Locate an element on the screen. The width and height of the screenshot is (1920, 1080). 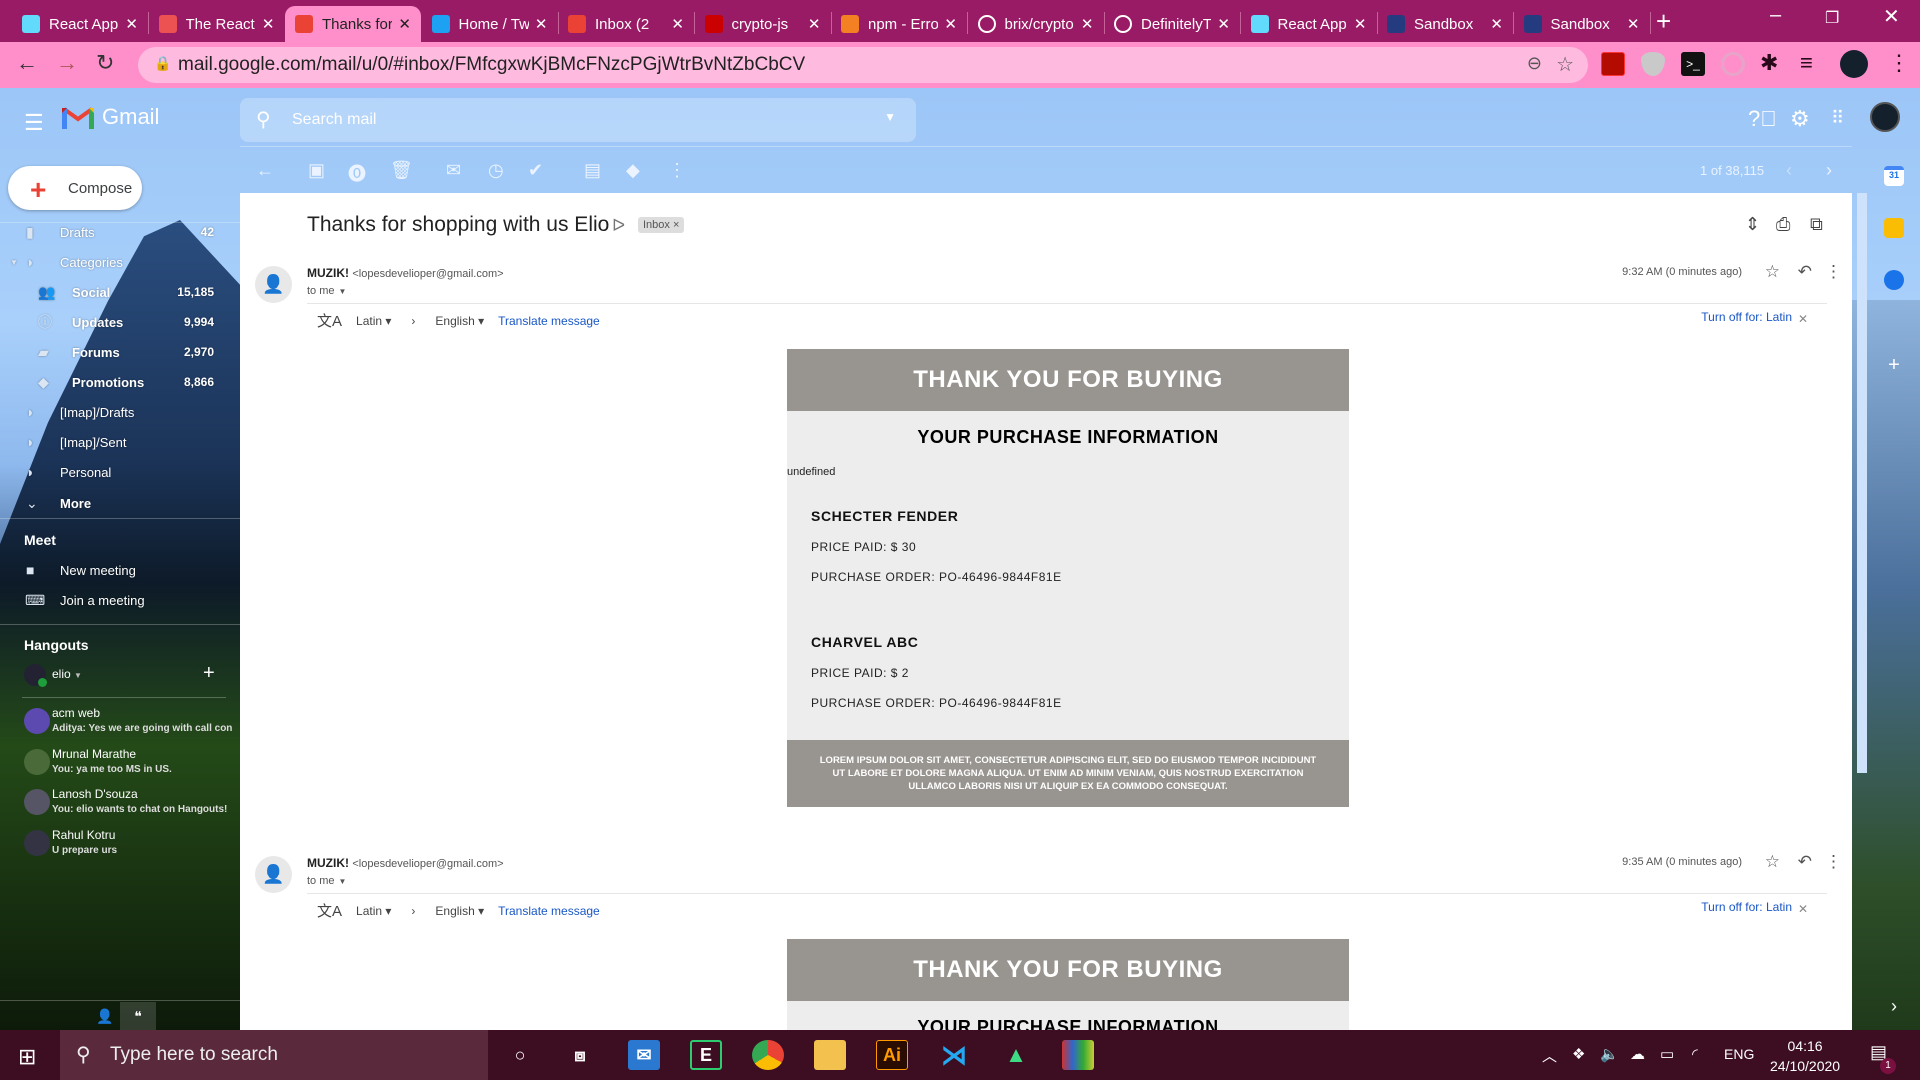
media-control-icon: ≡ is located at coordinates (1806, 63).